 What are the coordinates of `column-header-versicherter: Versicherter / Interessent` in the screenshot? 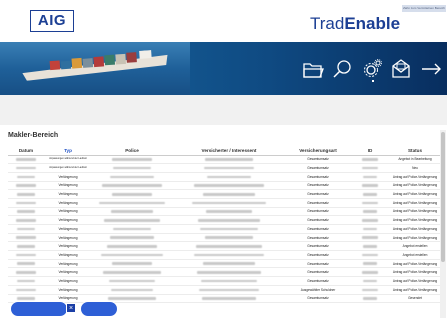 It's located at (229, 151).